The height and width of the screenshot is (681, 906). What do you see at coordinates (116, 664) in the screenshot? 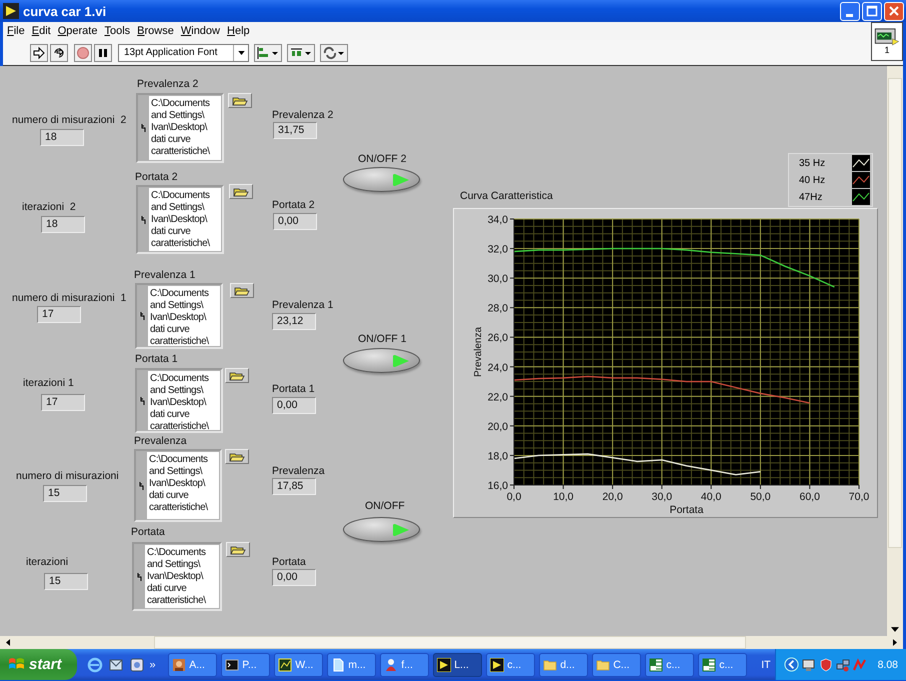
I see `mail-icon` at bounding box center [116, 664].